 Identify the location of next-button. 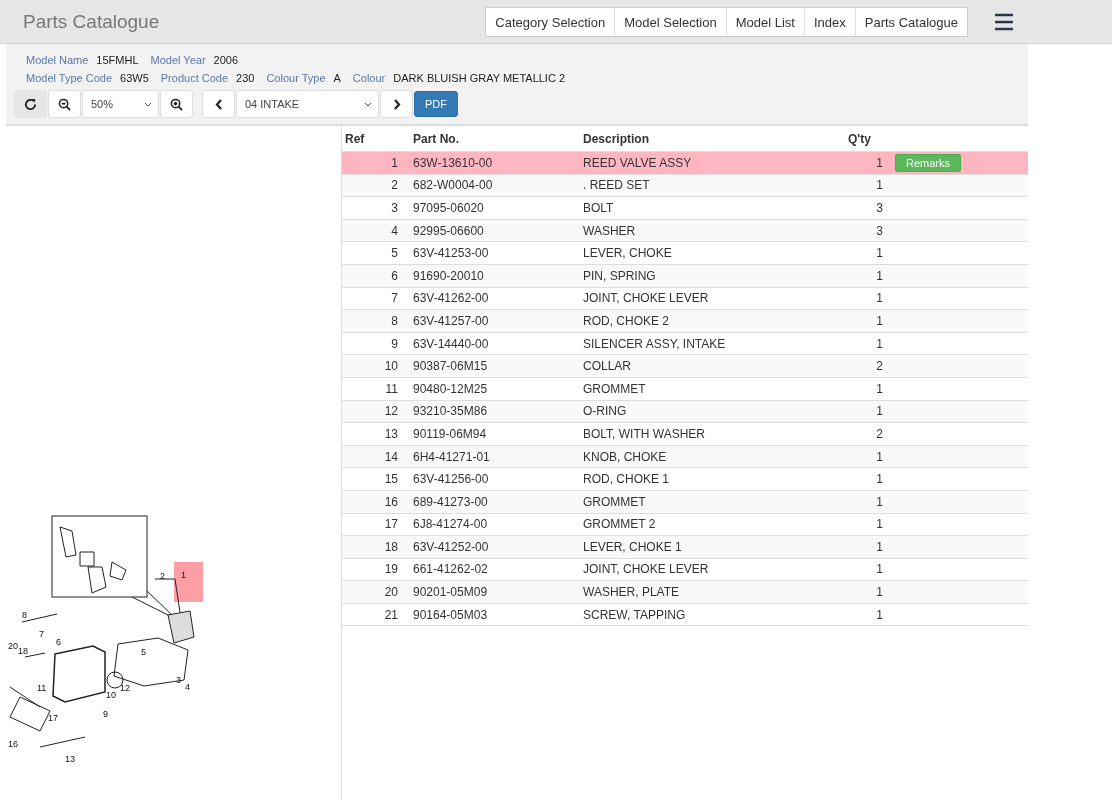
(396, 104).